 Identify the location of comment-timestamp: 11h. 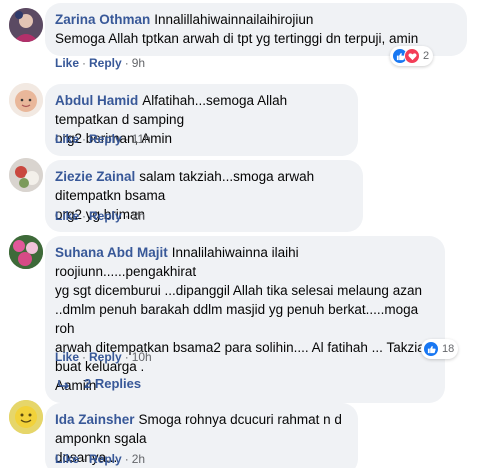
(141, 139).